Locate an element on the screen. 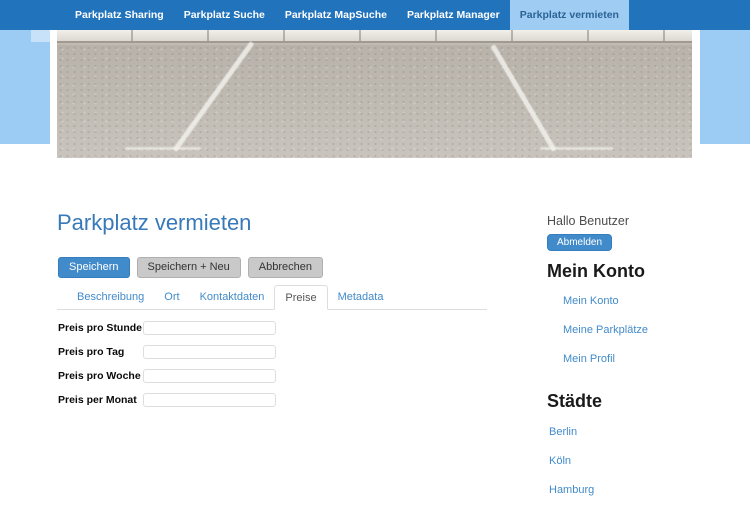 This screenshot has width=750, height=509. photo-parking-line-right-base is located at coordinates (576, 148).